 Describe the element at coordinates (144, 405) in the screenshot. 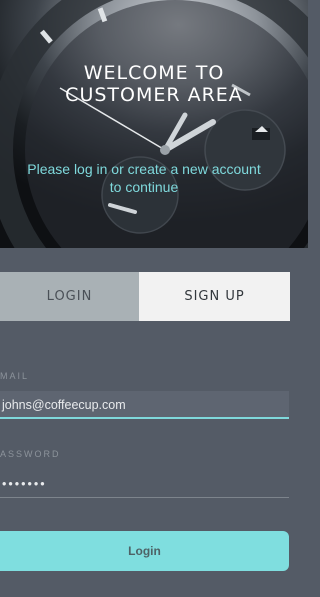

I see `email-field: johns@coffeecup.com` at that location.